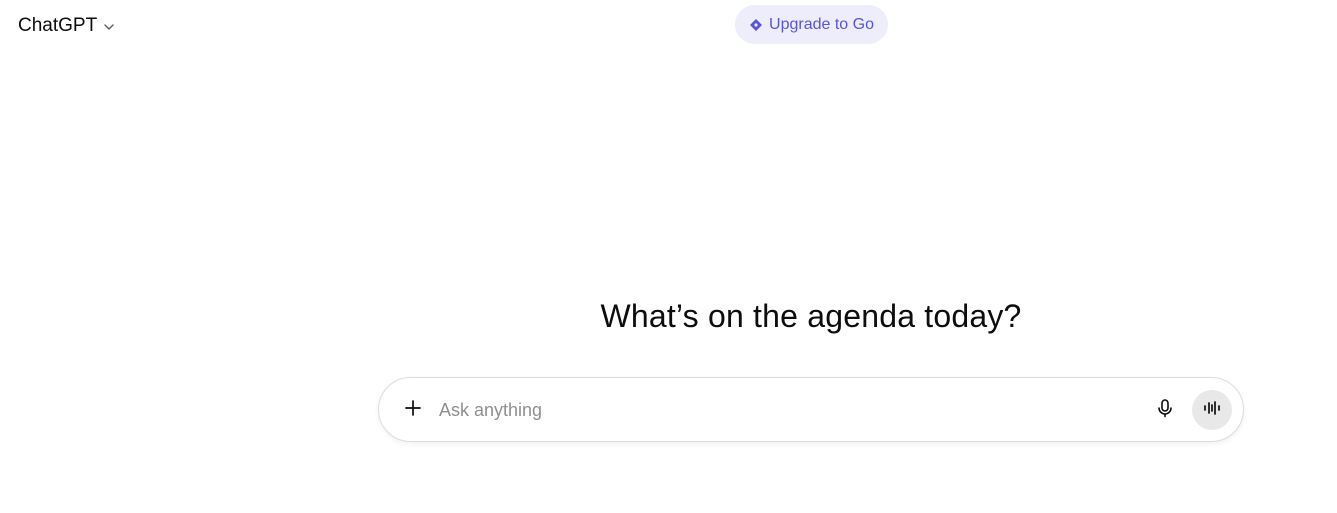 The width and height of the screenshot is (1337, 513). I want to click on attach-button, so click(413, 410).